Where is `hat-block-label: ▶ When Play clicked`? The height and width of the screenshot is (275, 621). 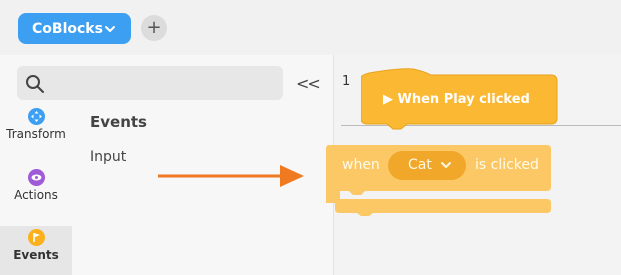 hat-block-label: ▶ When Play clicked is located at coordinates (456, 99).